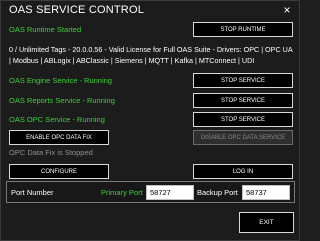 The image size is (320, 241). Describe the element at coordinates (170, 192) in the screenshot. I see `primary-port-input` at that location.